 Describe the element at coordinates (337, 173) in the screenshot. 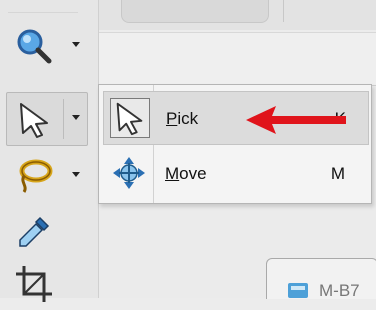

I see `shortcut-key: M` at that location.